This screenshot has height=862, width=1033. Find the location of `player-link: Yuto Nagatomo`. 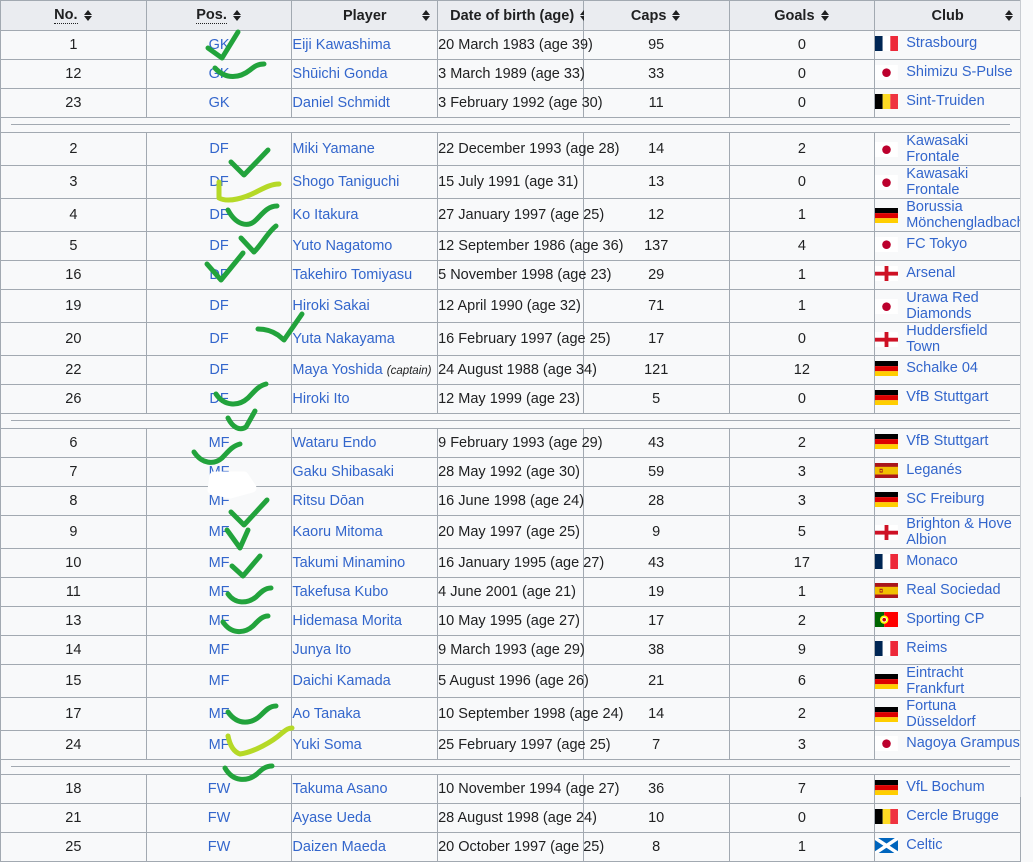

player-link: Yuto Nagatomo is located at coordinates (342, 246).